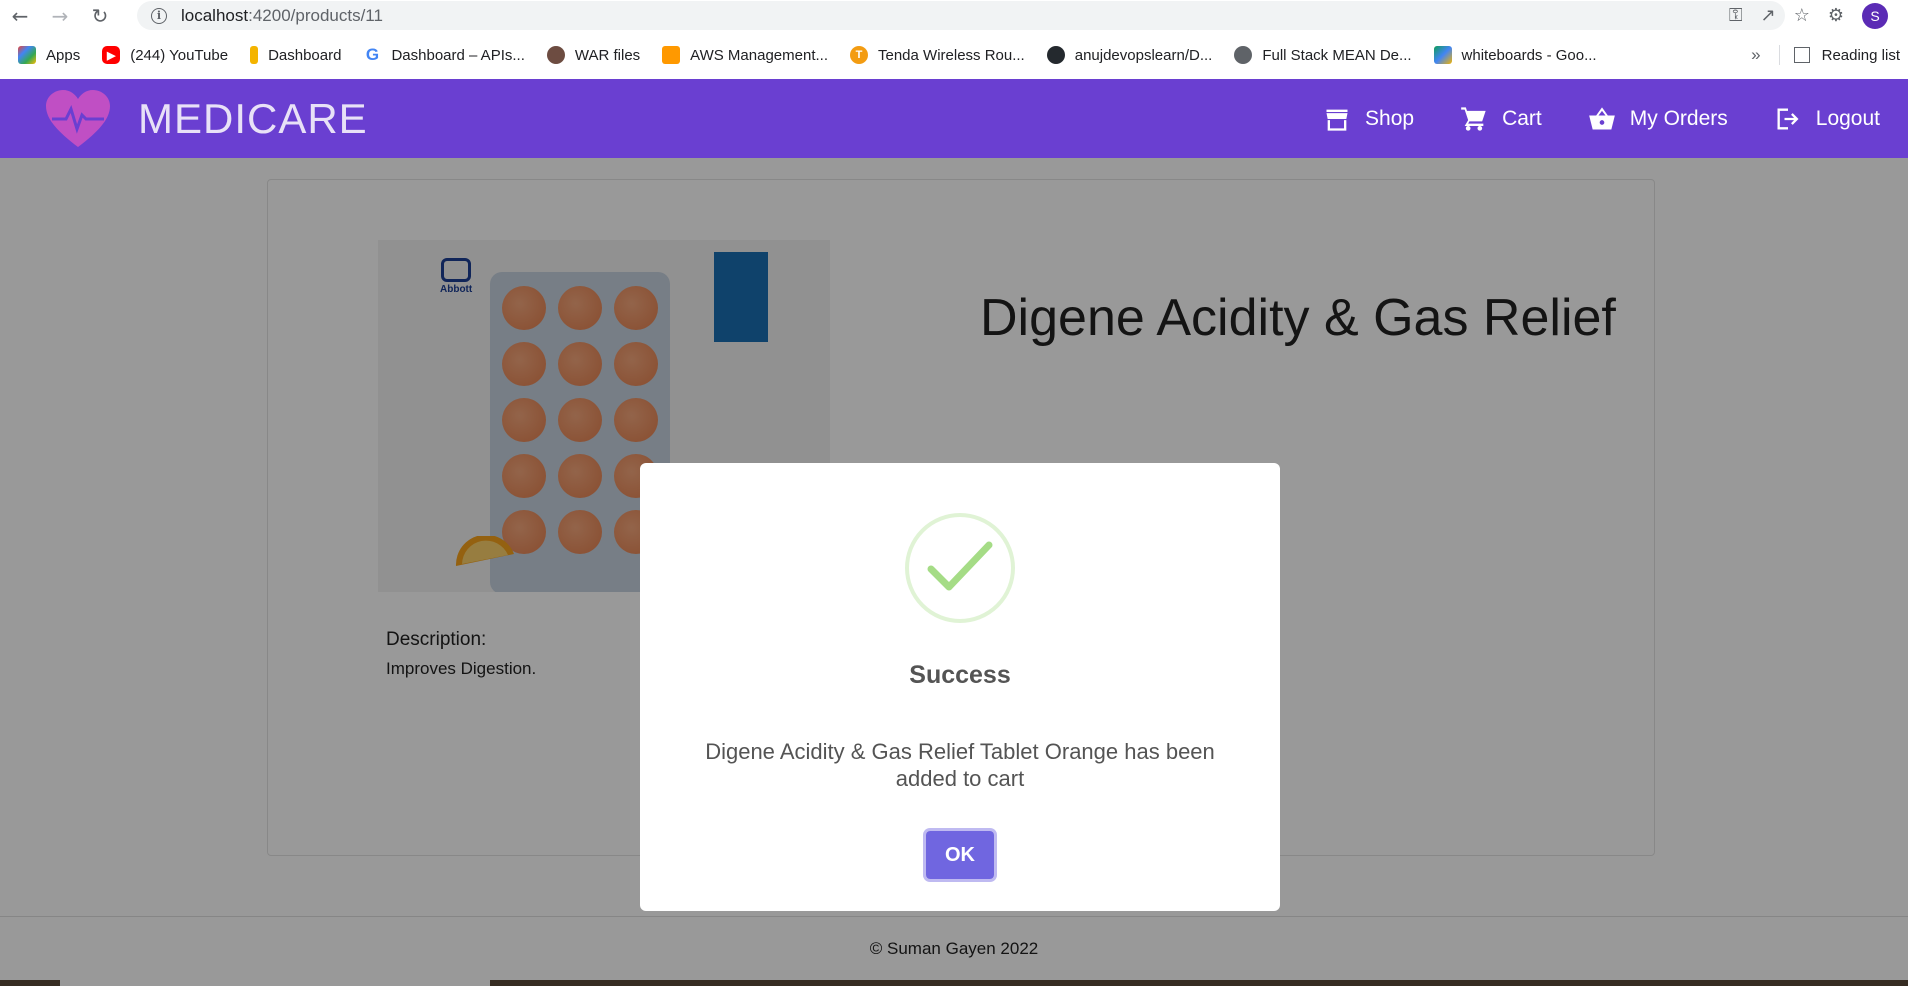 The width and height of the screenshot is (1908, 986). Describe the element at coordinates (372, 54) in the screenshot. I see `google-icon: G` at that location.